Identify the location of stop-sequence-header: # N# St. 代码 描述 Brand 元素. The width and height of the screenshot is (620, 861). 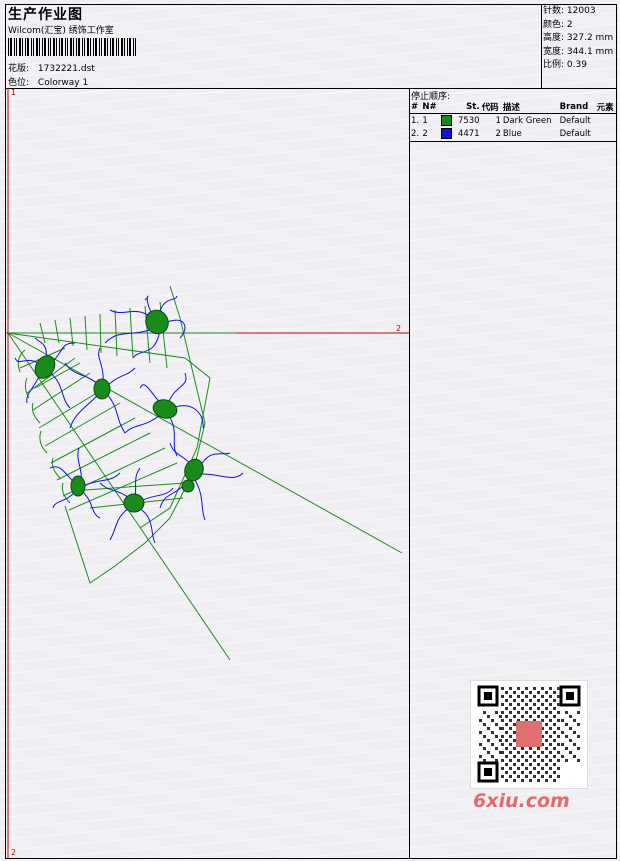
(513, 107).